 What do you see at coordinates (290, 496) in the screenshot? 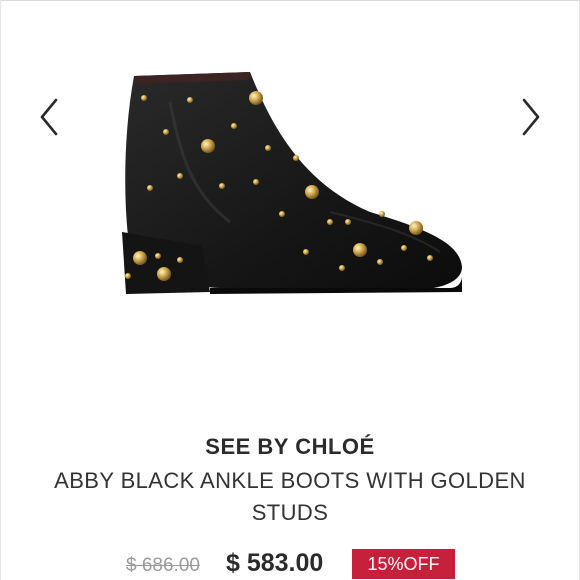
I see `product-title: ABBY BLACK ANKLE BOOTS WITH GOLDEN STUDS` at bounding box center [290, 496].